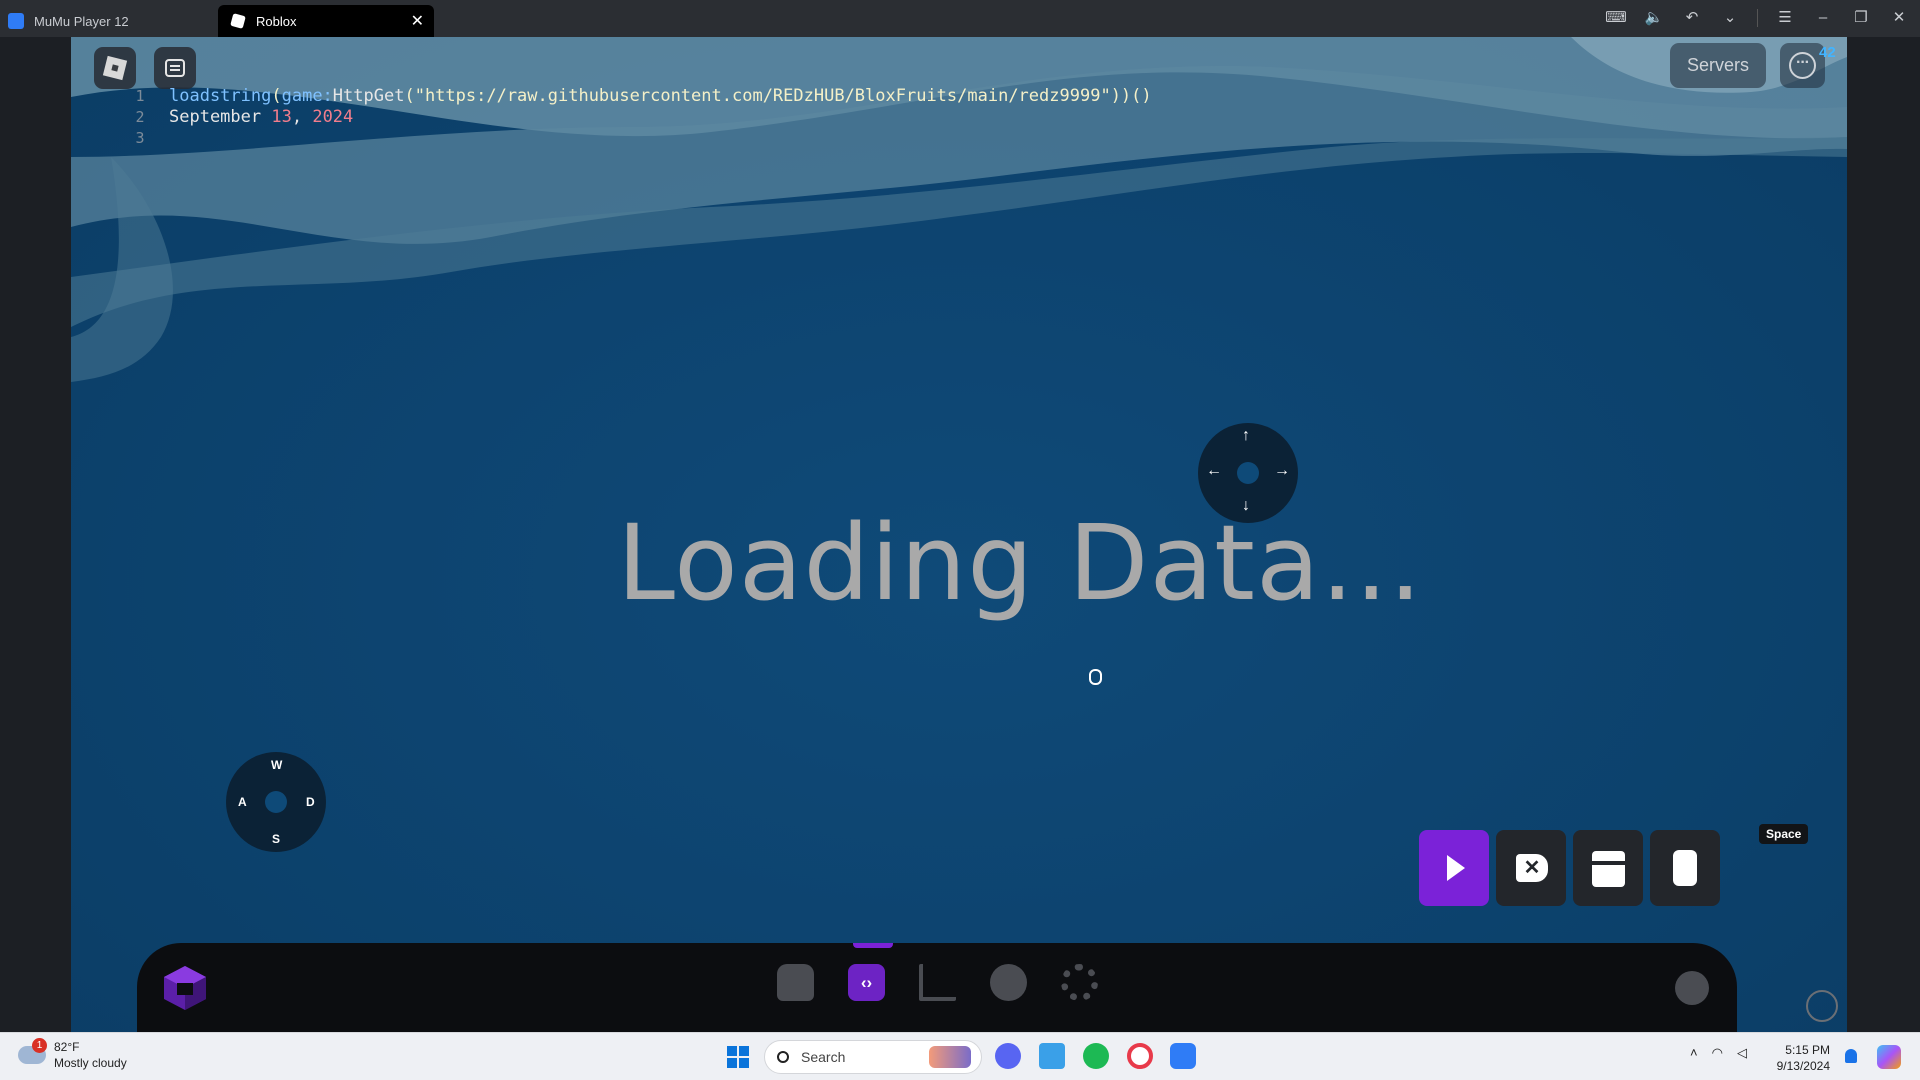 The height and width of the screenshot is (1080, 1920). I want to click on wasd-joystick: W S A D, so click(276, 802).